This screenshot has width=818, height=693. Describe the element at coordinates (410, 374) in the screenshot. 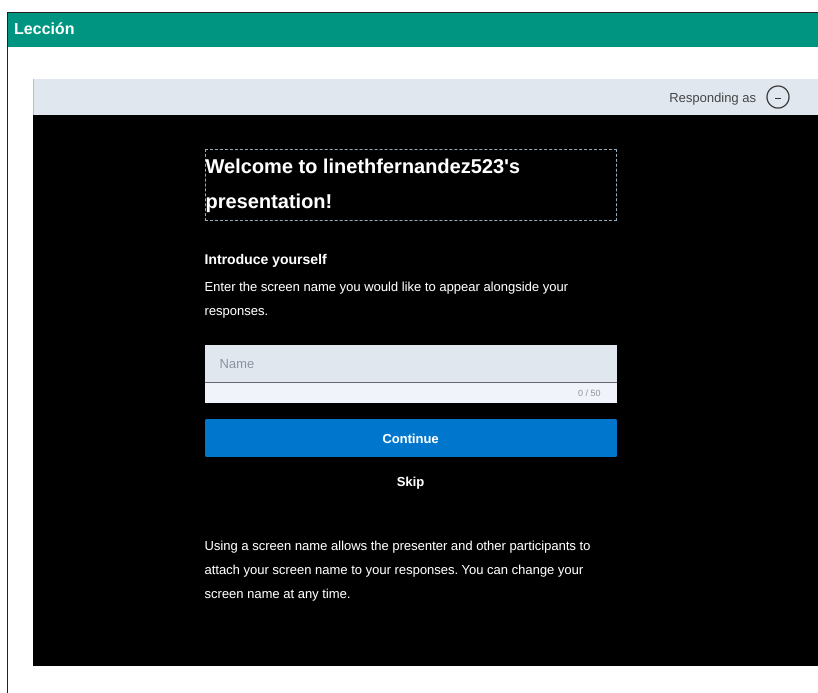

I see `name-field: Name 0 / 50` at that location.